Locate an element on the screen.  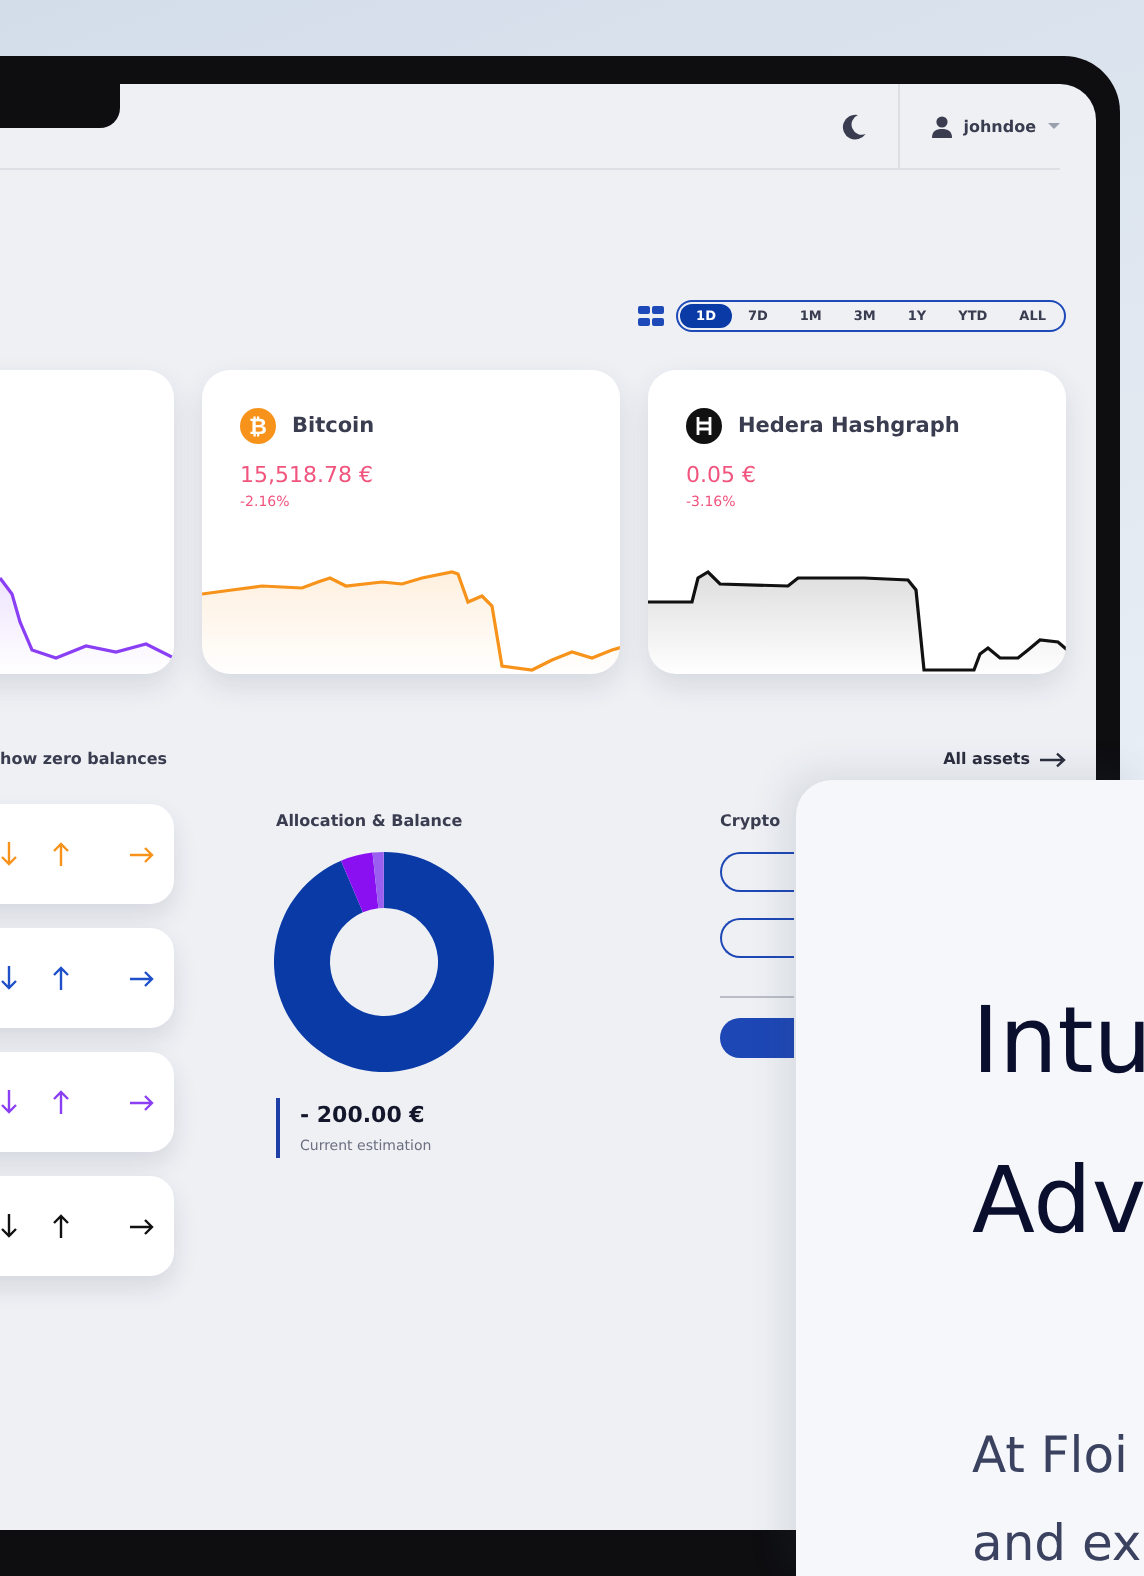
user-menu: johndoe is located at coordinates (978, 126).